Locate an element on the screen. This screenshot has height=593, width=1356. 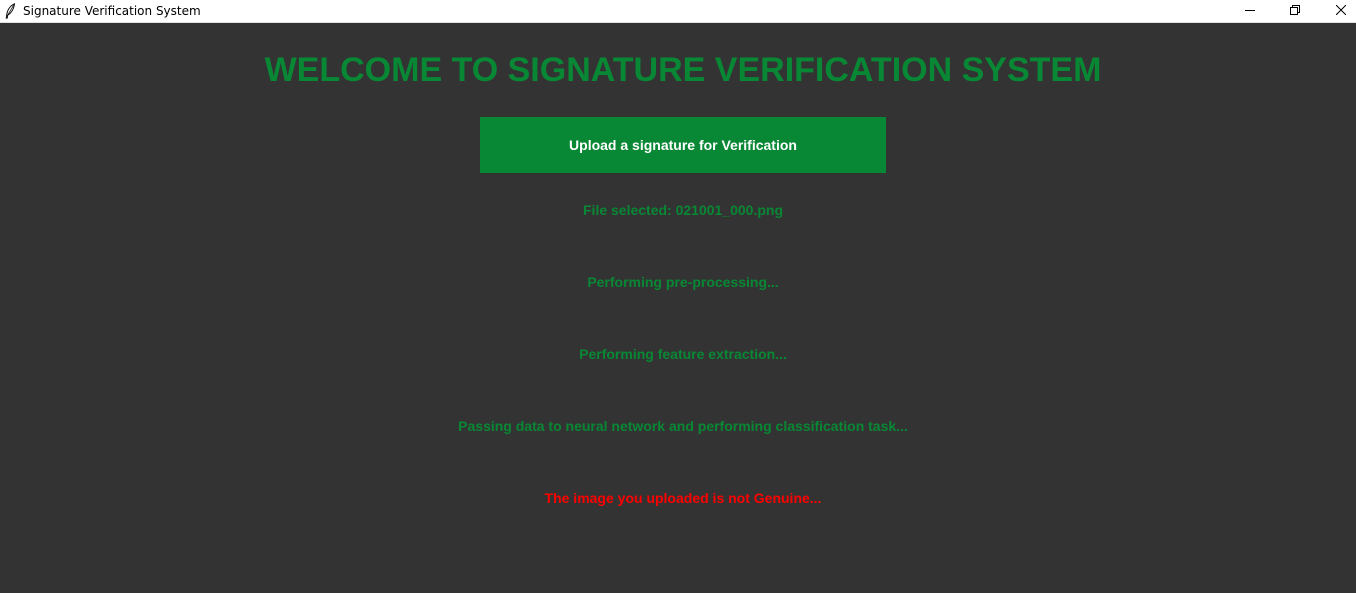
title-bar: Signature Verification System is located at coordinates (678, 11).